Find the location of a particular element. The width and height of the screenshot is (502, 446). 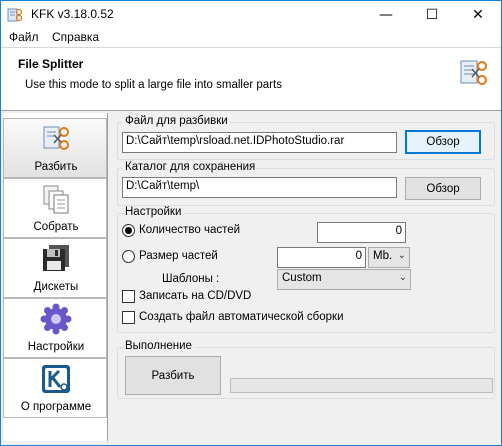

part-size-input: 0 is located at coordinates (321, 257).